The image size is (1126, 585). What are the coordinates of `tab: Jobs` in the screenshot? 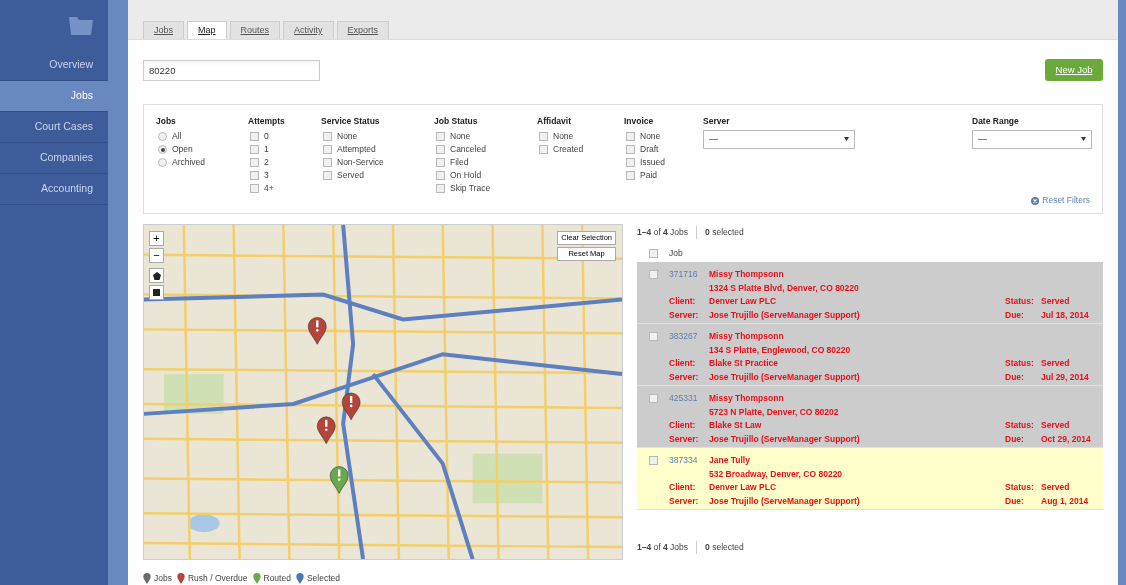 It's located at (163, 30).